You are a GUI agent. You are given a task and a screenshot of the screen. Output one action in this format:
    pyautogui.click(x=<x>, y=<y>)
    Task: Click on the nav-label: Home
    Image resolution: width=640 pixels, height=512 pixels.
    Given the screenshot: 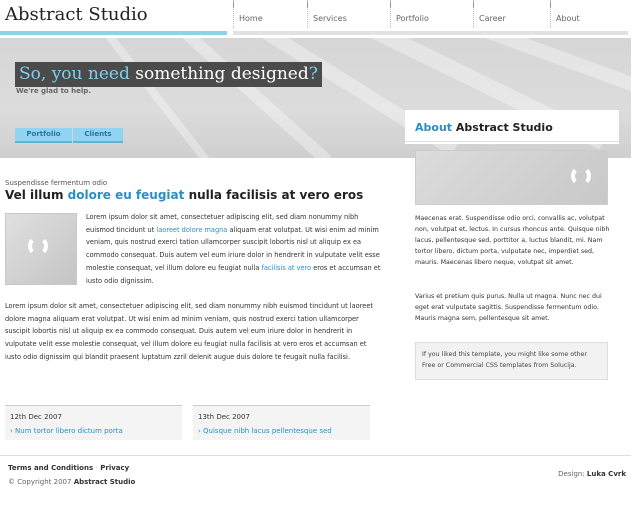 What is the action you would take?
    pyautogui.click(x=251, y=18)
    